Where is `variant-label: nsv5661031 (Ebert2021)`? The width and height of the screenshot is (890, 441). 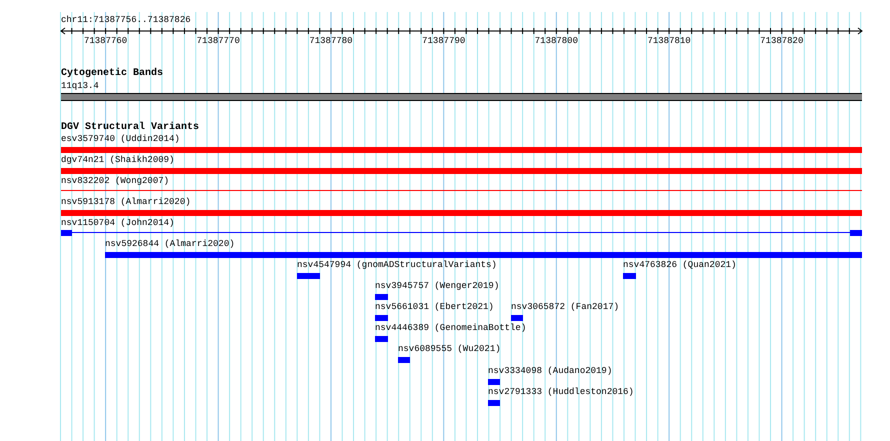 variant-label: nsv5661031 (Ebert2021) is located at coordinates (434, 307).